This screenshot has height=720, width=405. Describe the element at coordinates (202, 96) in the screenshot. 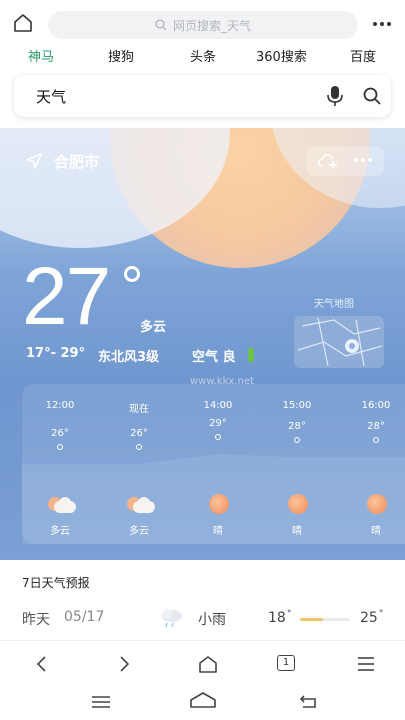

I see `search-box: 天气` at that location.